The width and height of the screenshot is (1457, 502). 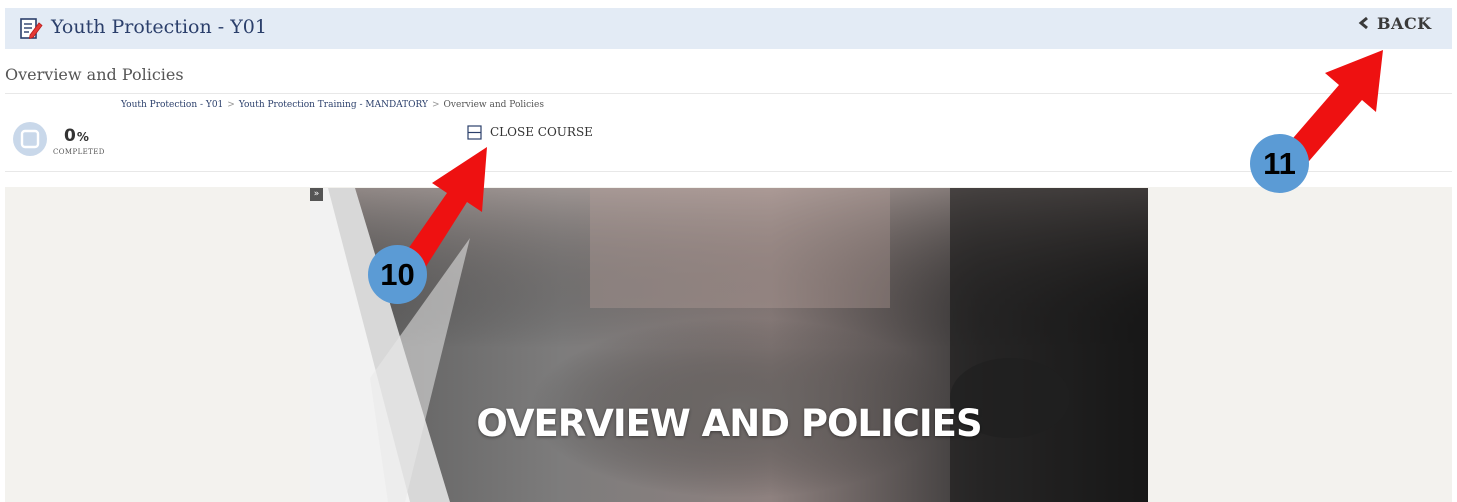 What do you see at coordinates (70, 136) in the screenshot?
I see `progress-value: 0` at bounding box center [70, 136].